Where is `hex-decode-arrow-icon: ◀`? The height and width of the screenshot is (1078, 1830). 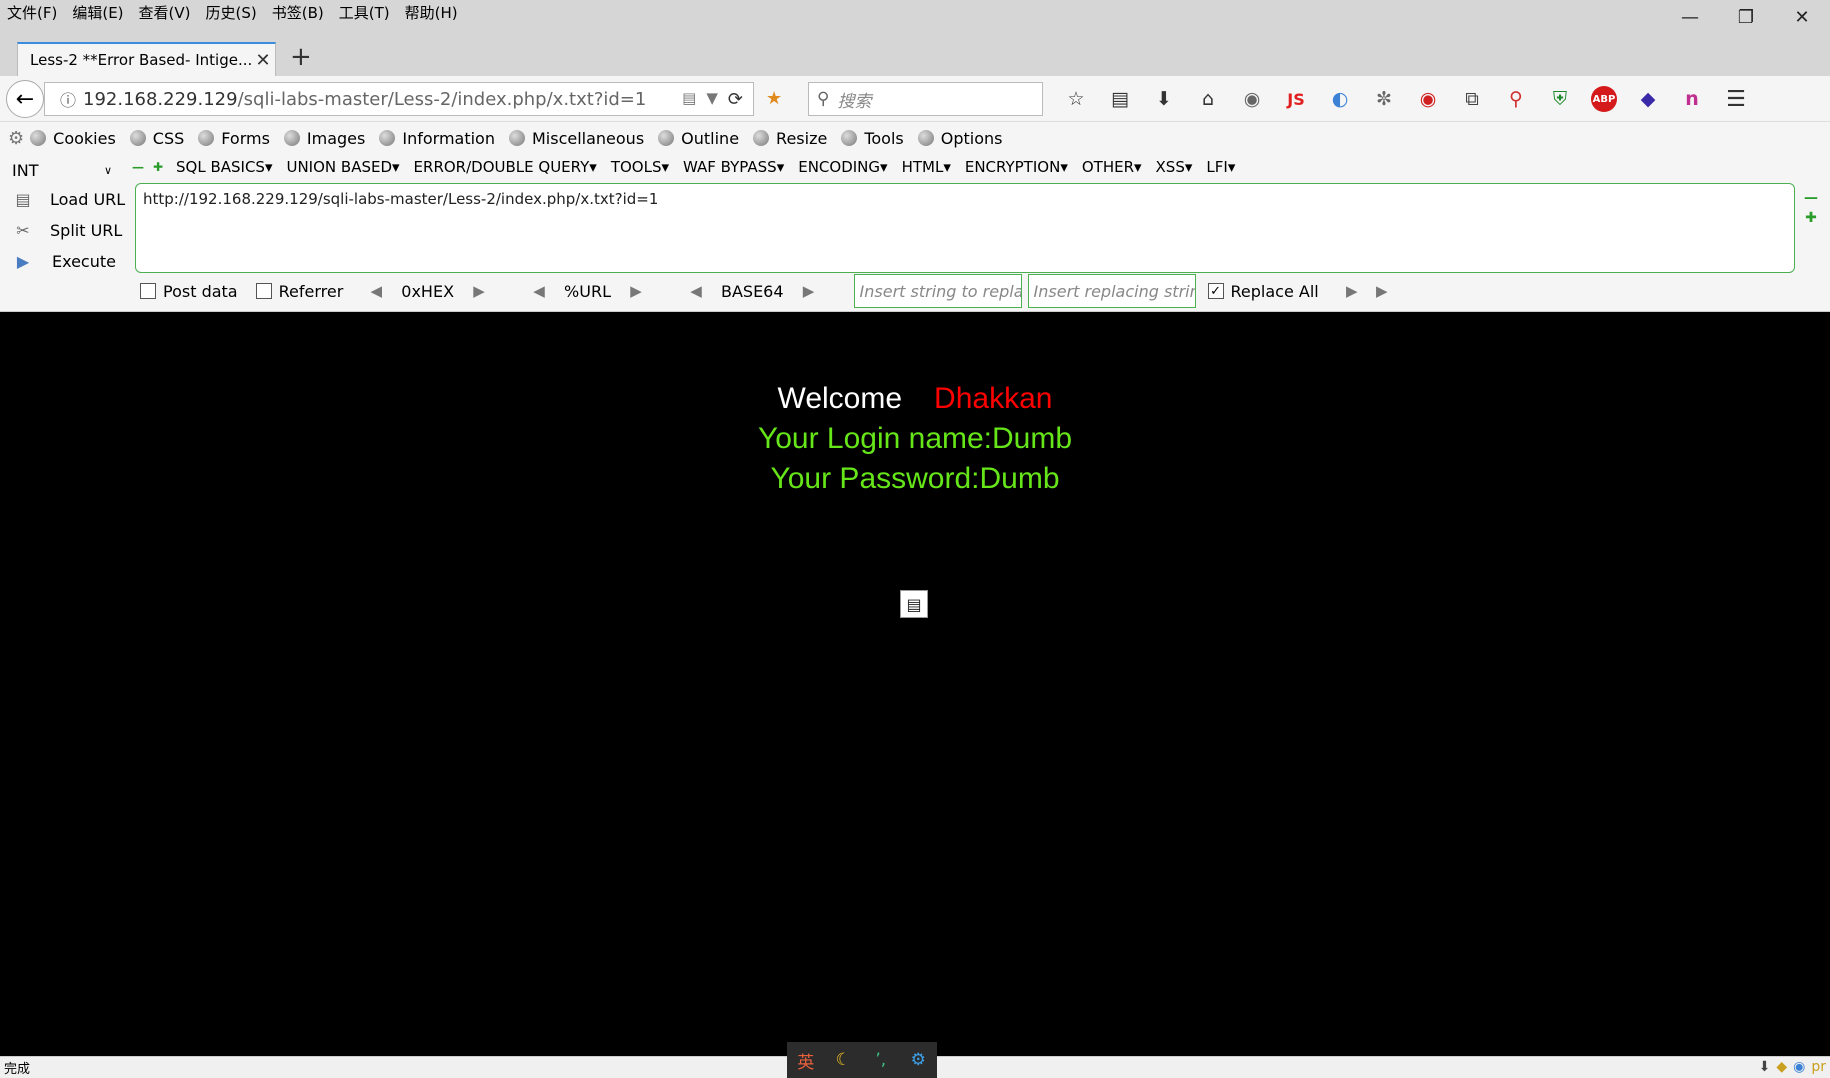
hex-decode-arrow-icon: ◀ is located at coordinates (376, 291).